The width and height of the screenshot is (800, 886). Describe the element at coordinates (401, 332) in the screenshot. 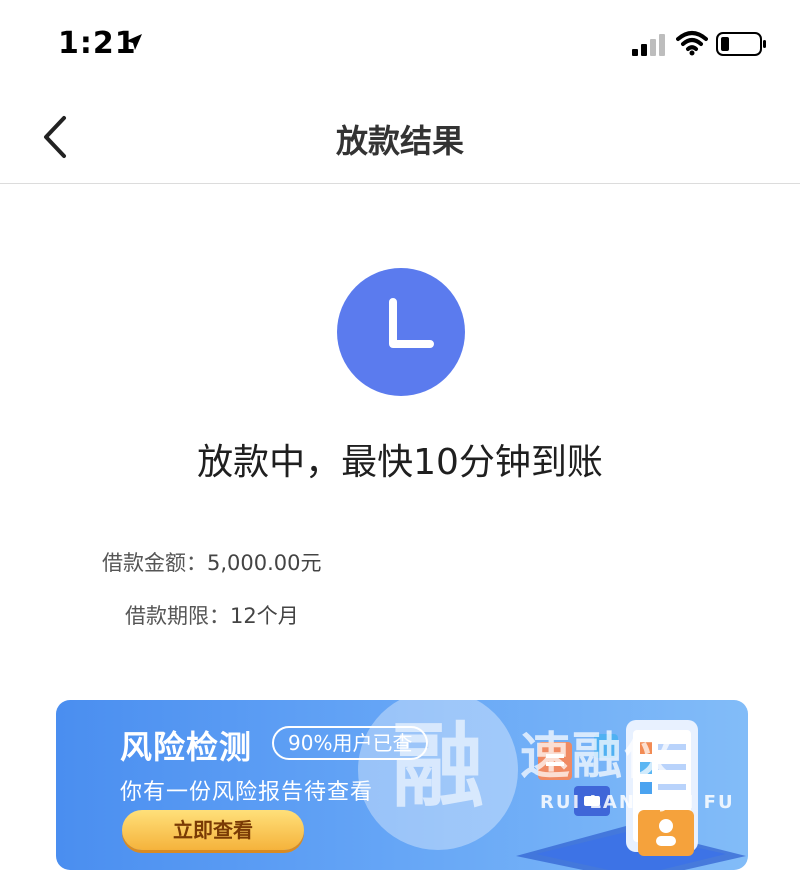

I see `clock-icon` at that location.